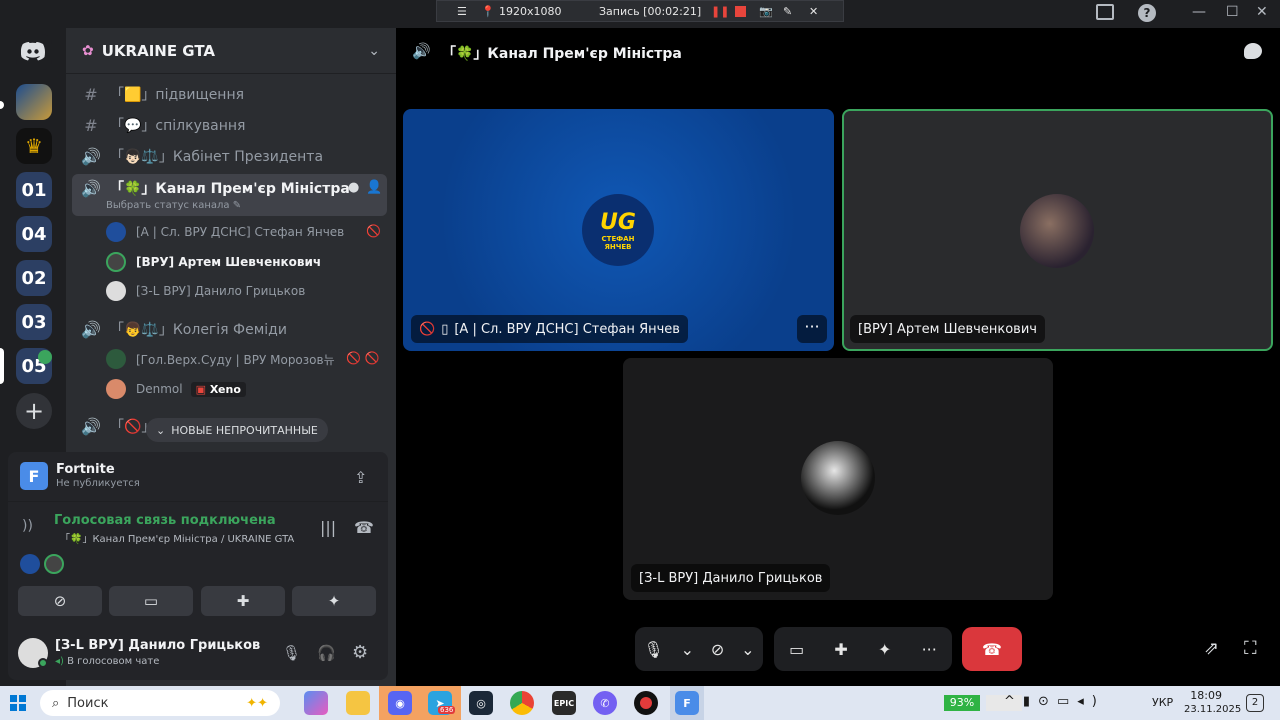 Image resolution: width=1280 pixels, height=720 pixels. What do you see at coordinates (213, 262) in the screenshot?
I see `voice-member: [ВРУ] Артем Шевченкович` at bounding box center [213, 262].